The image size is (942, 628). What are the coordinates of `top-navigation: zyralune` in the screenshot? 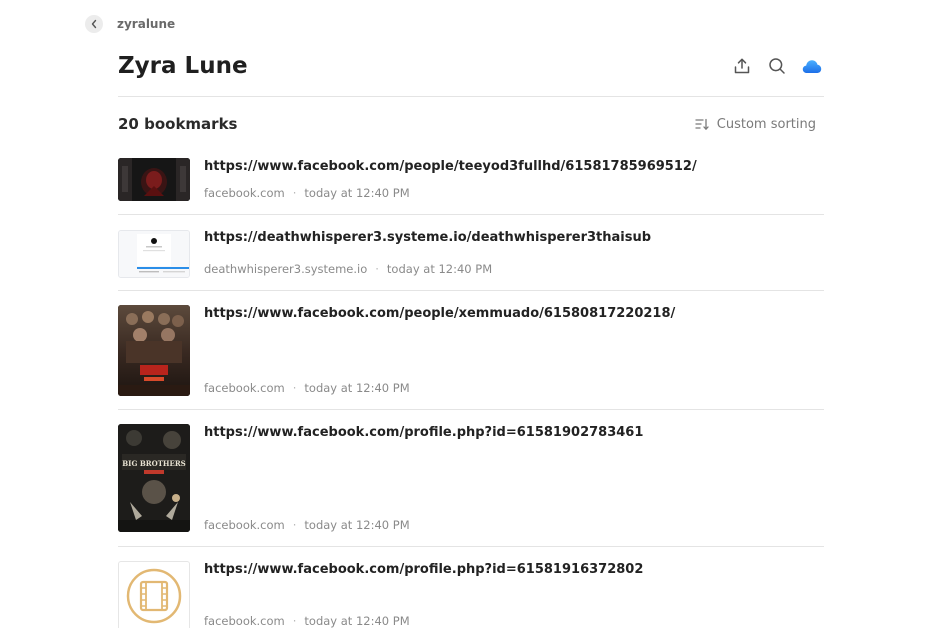 It's located at (130, 23).